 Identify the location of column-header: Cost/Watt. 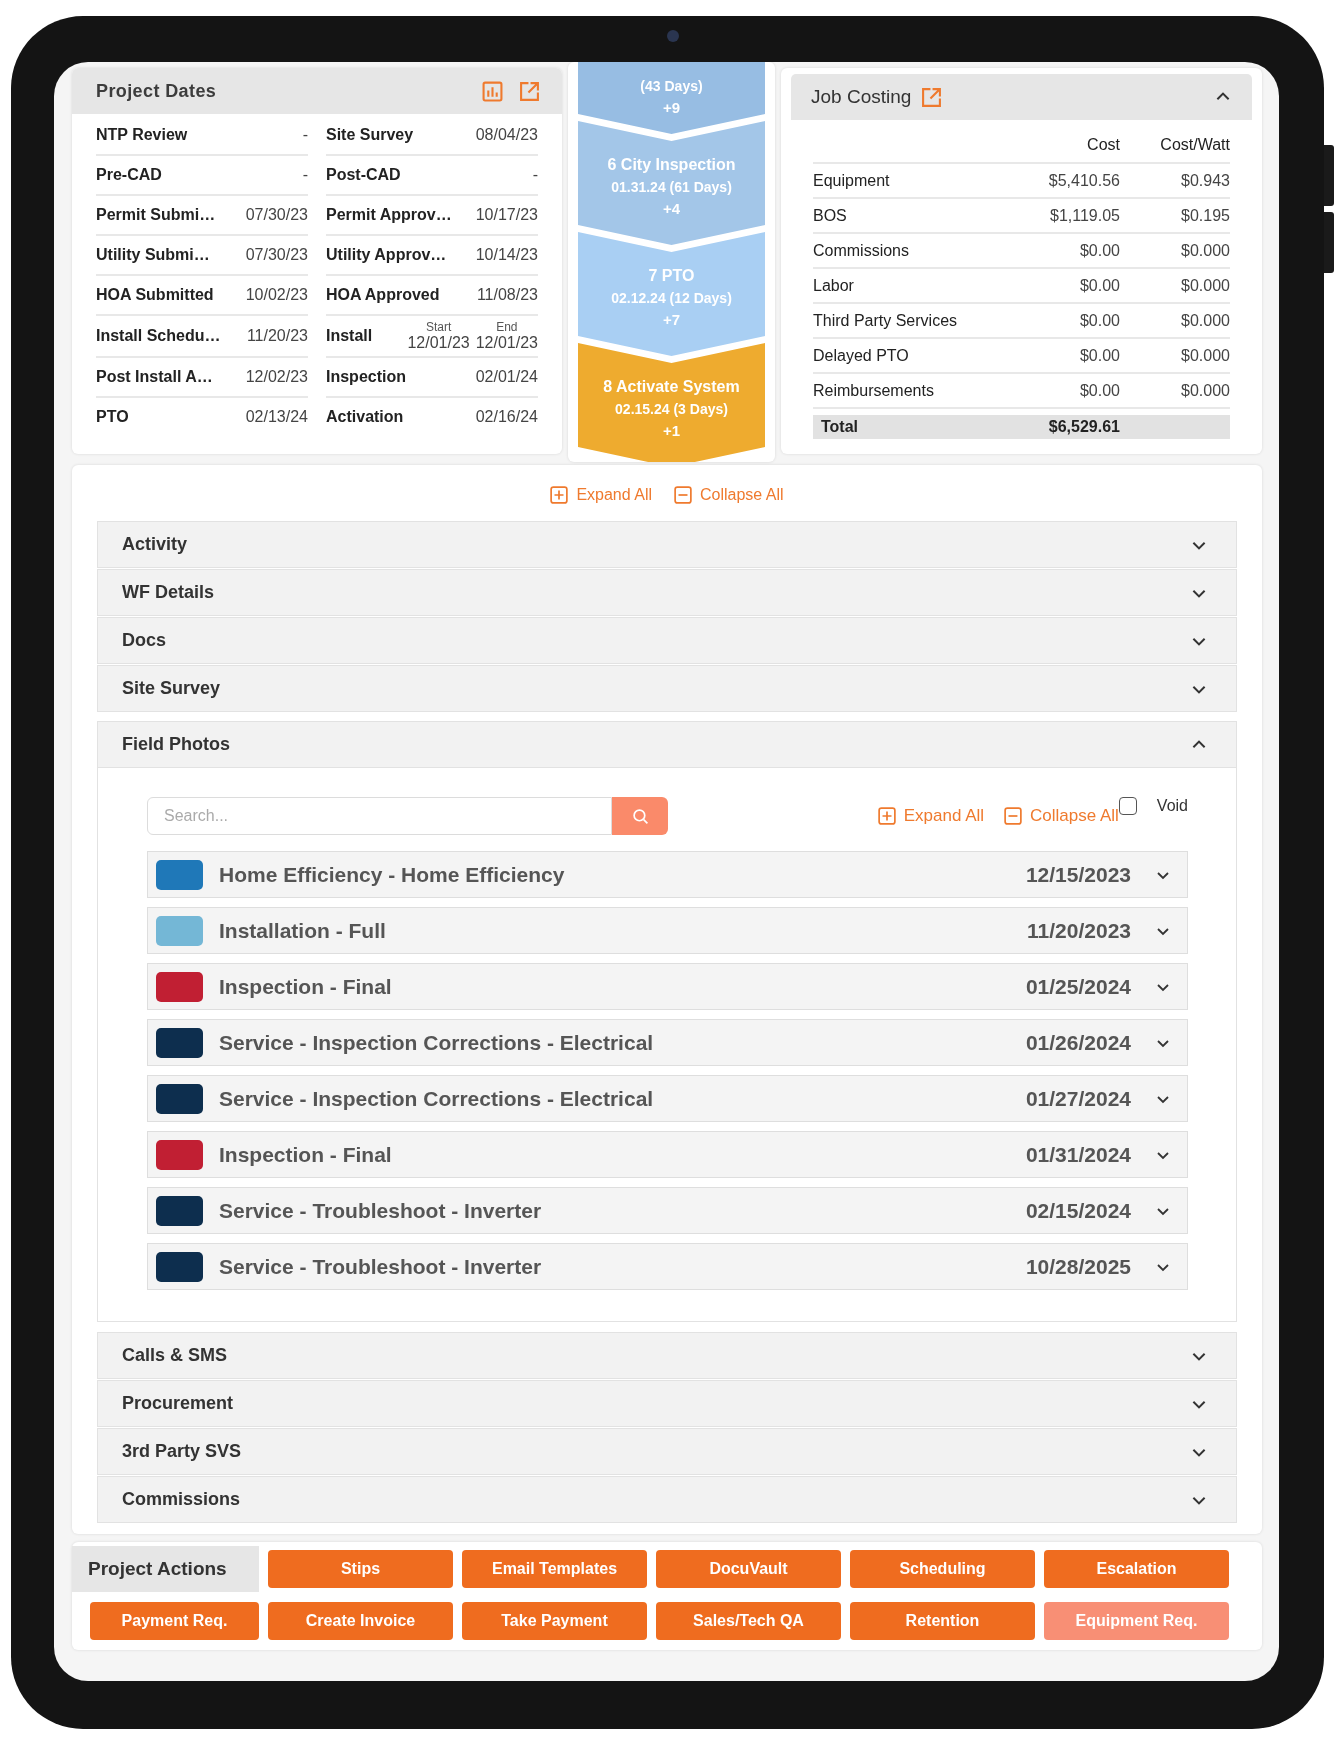
(1194, 145).